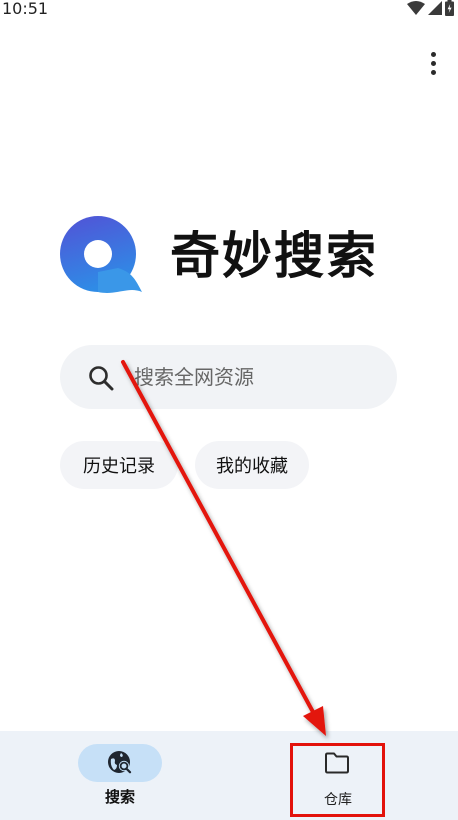  What do you see at coordinates (229, 10) in the screenshot?
I see `status-bar: 10:51` at bounding box center [229, 10].